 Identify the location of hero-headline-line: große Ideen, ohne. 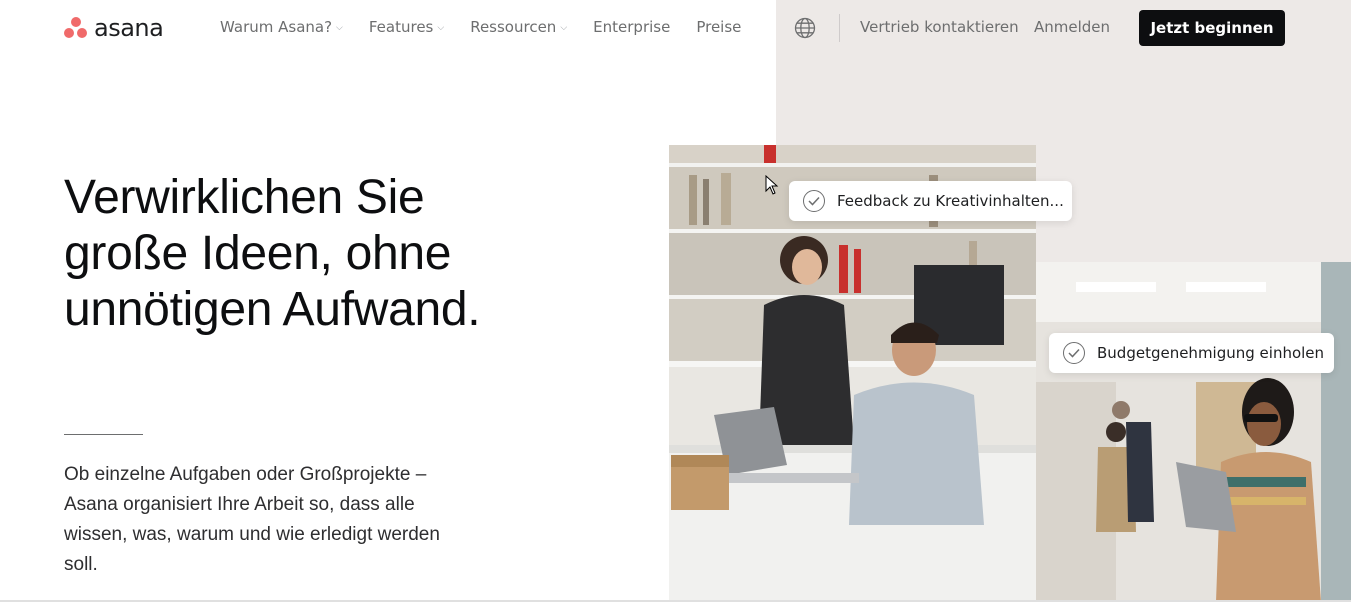
(258, 253).